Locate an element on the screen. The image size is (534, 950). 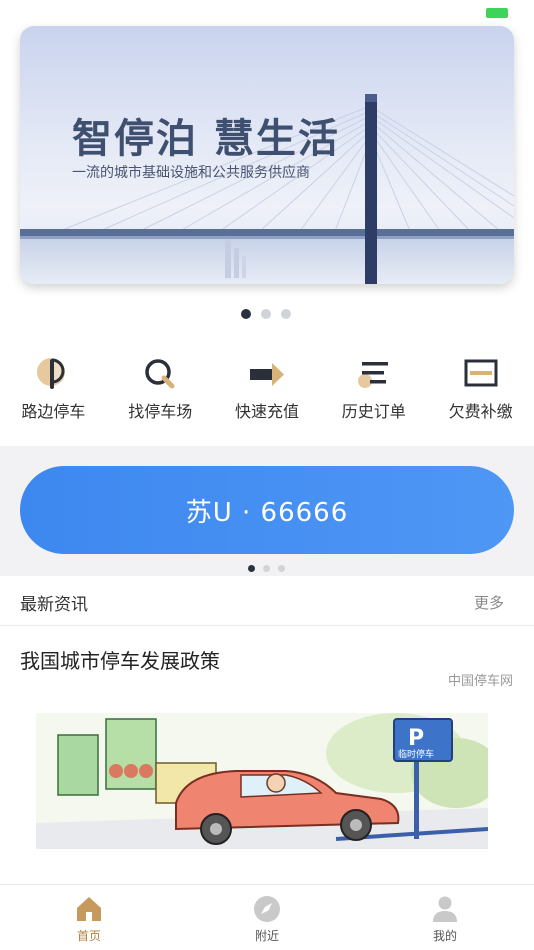
license-plate-number: 苏U · 66666 is located at coordinates (267, 512).